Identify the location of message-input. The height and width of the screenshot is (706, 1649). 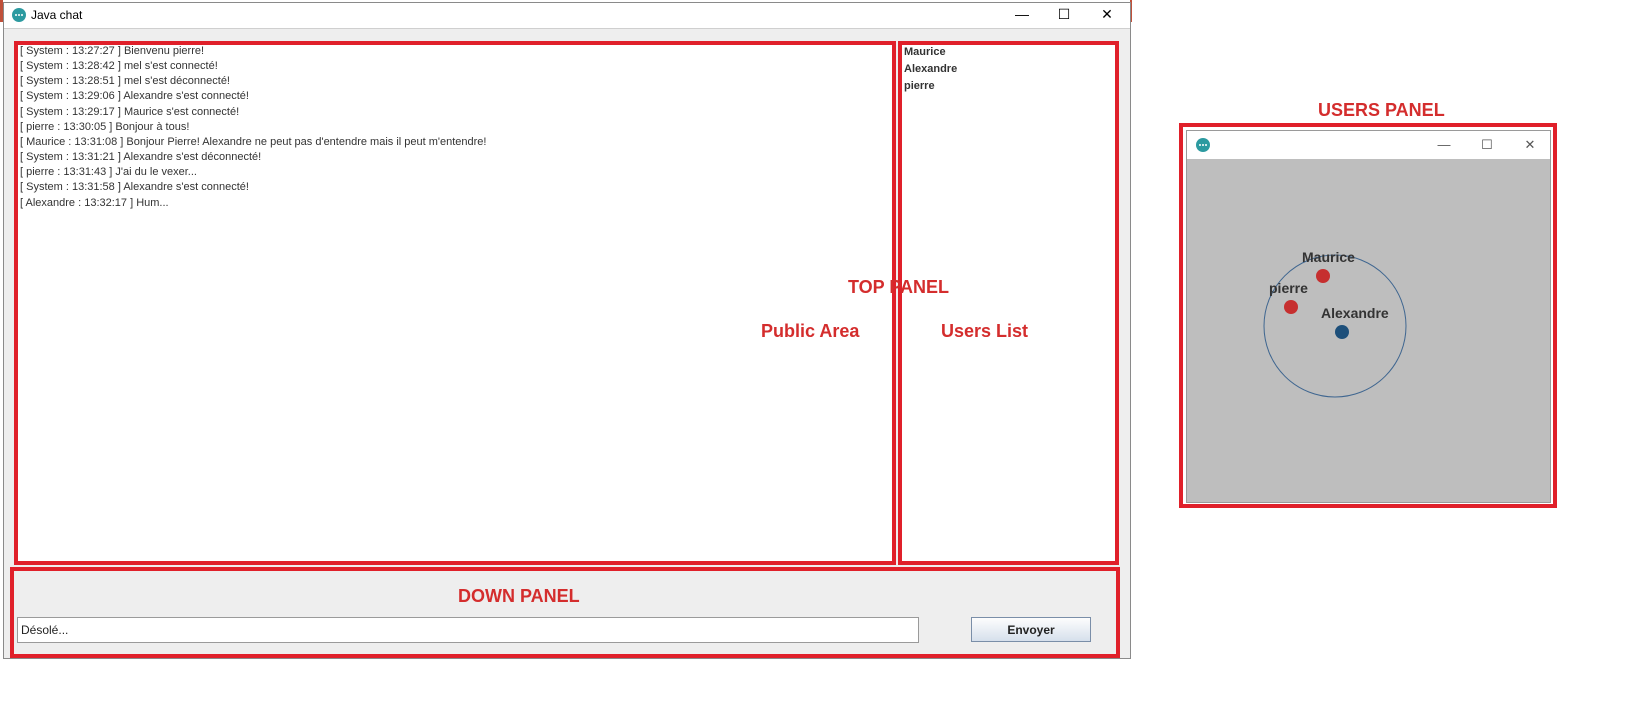
(468, 630).